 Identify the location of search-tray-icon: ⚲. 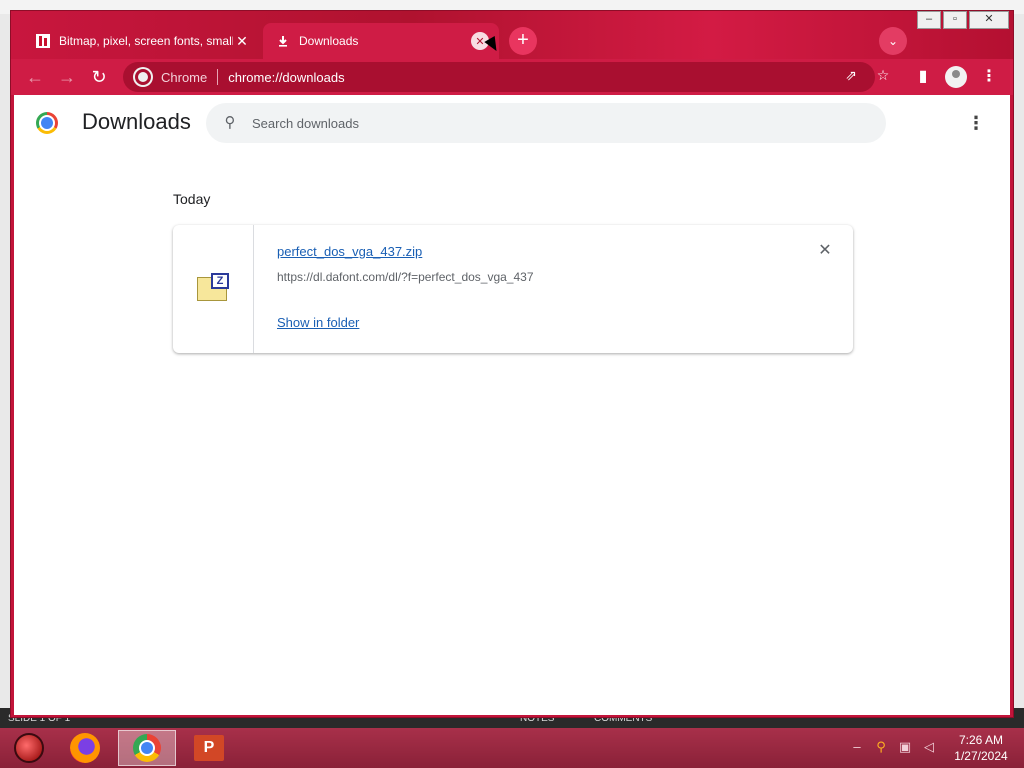
(881, 747).